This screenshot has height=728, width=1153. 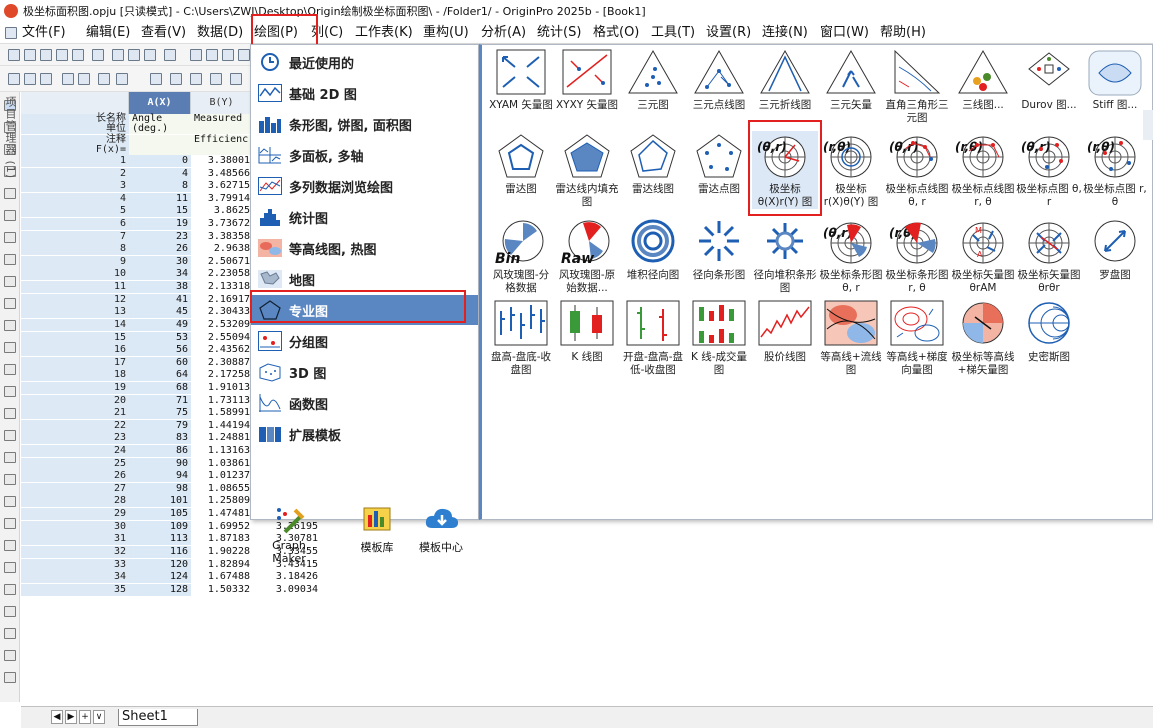 What do you see at coordinates (10, 193) in the screenshot?
I see `data-reader-icon` at bounding box center [10, 193].